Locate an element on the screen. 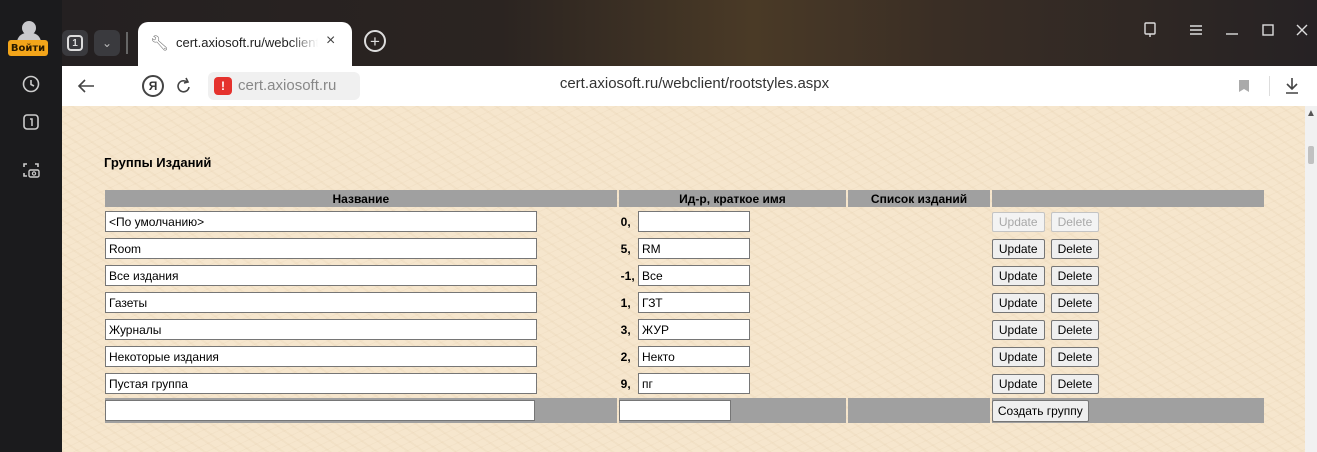 This screenshot has width=1317, height=452. tab-active: 🔧︎ cert.axiosoft.ru/webclient × is located at coordinates (245, 44).